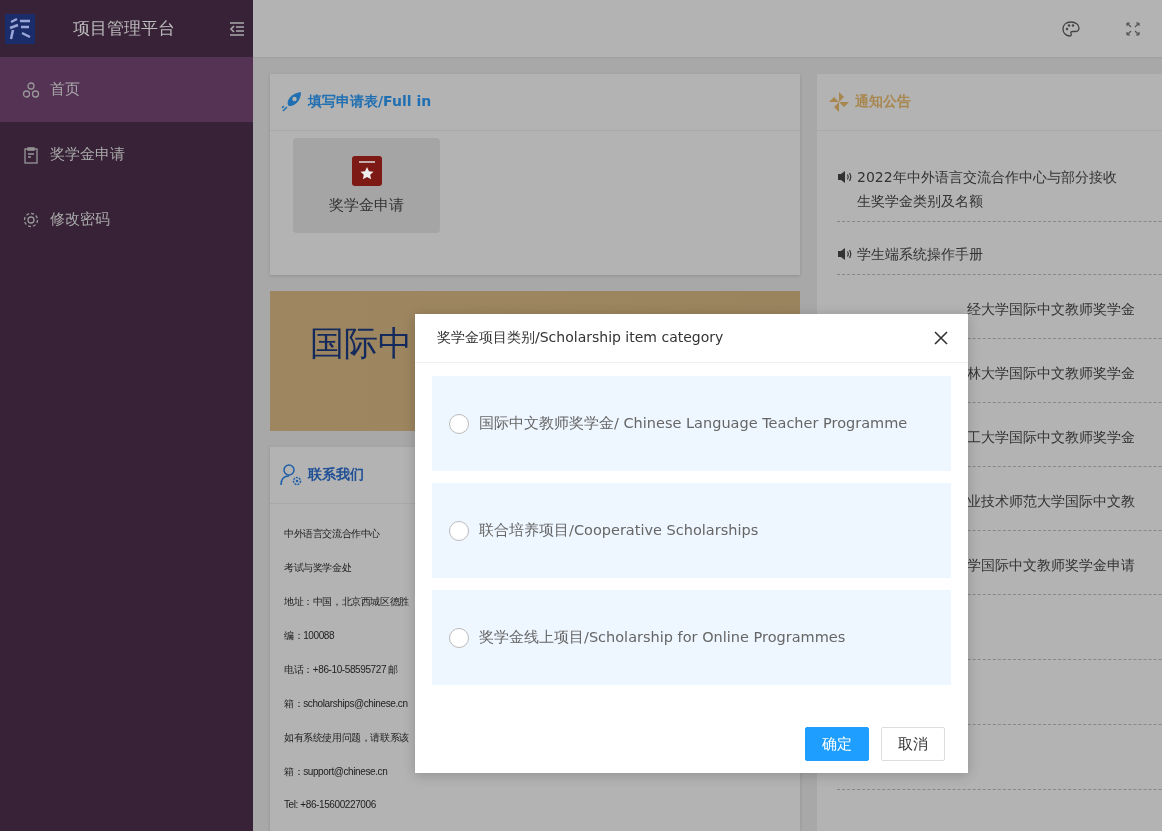 This screenshot has width=1162, height=831. What do you see at coordinates (332, 534) in the screenshot?
I see `contact-line: 中外语言交流合作中心` at bounding box center [332, 534].